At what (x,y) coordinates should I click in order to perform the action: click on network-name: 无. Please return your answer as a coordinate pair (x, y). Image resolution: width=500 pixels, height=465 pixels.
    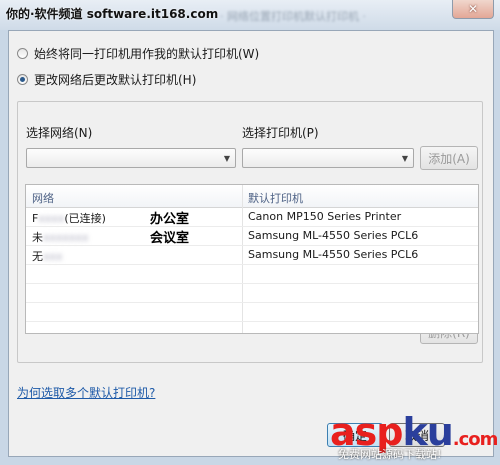
    Looking at the image, I should click on (37, 256).